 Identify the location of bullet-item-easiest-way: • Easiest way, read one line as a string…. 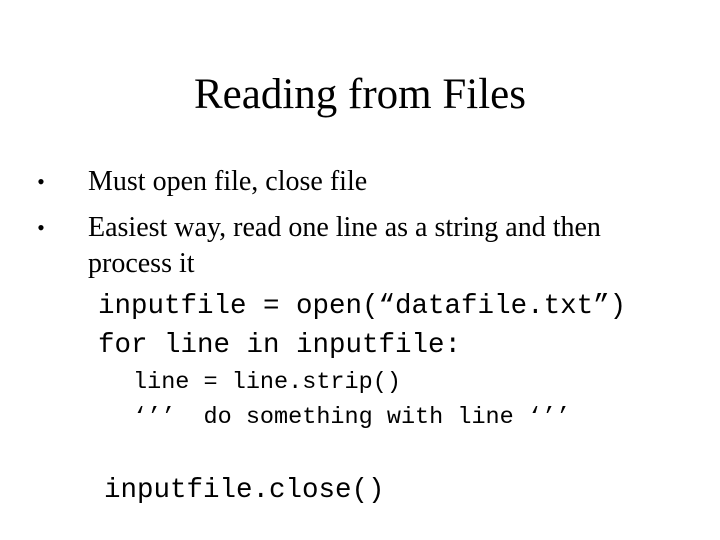
(342, 246).